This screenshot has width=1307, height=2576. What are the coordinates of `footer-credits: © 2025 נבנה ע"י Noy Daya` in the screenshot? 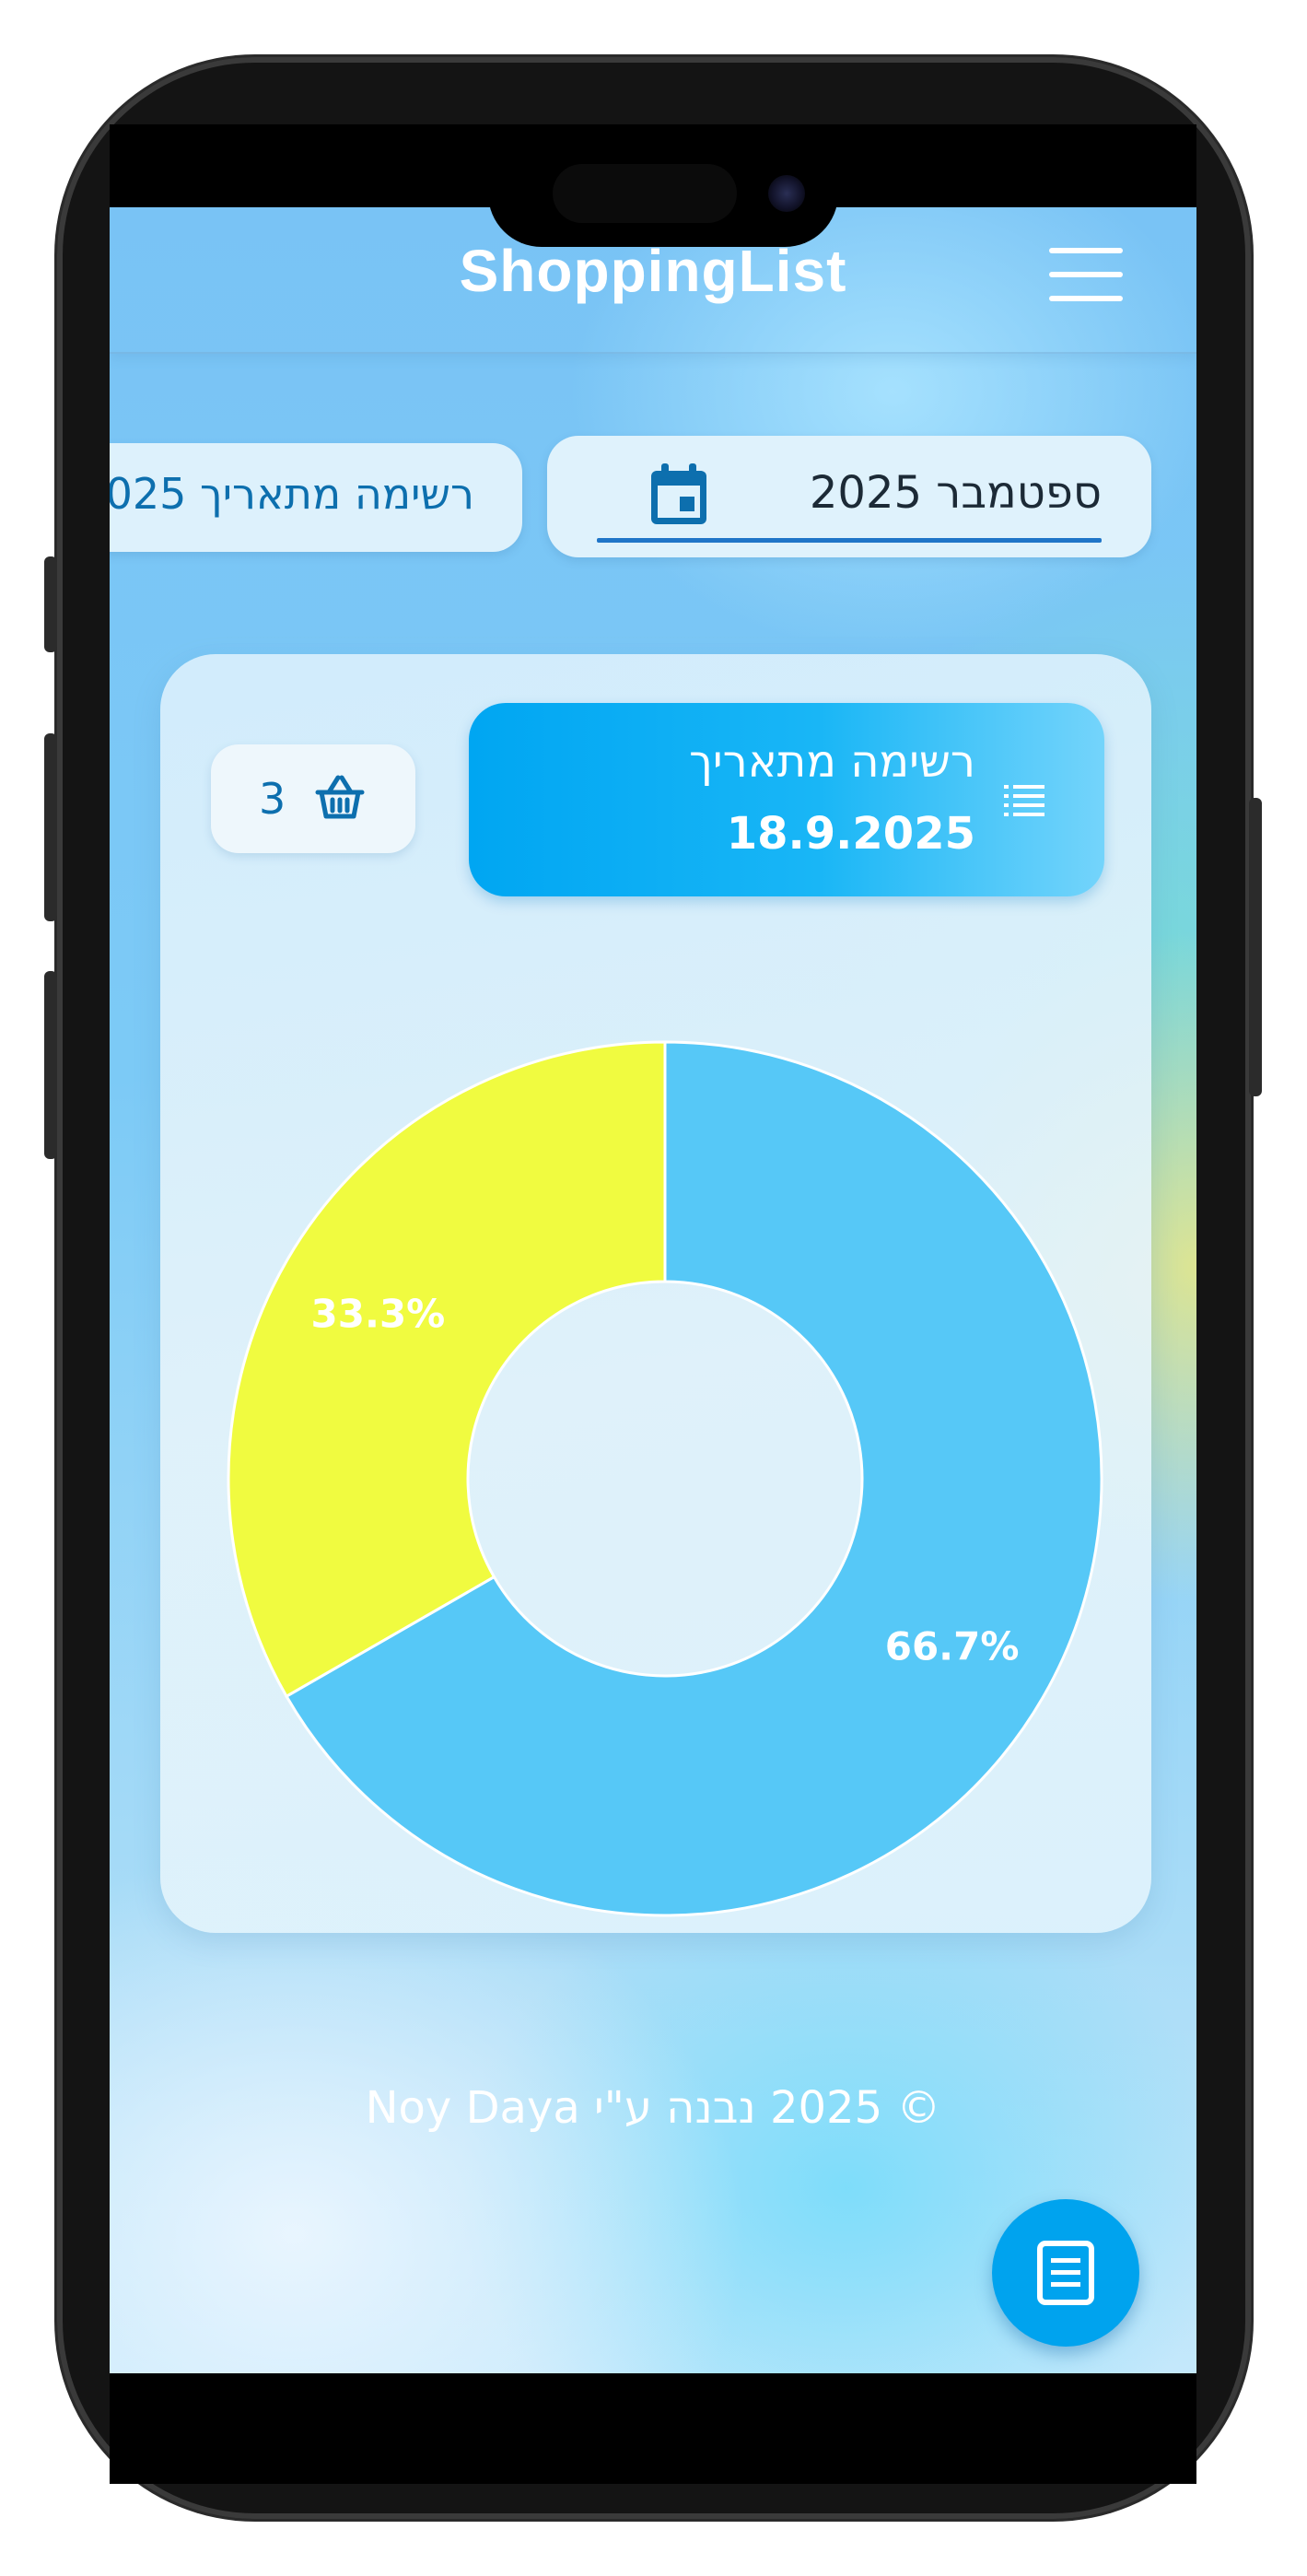 It's located at (653, 2108).